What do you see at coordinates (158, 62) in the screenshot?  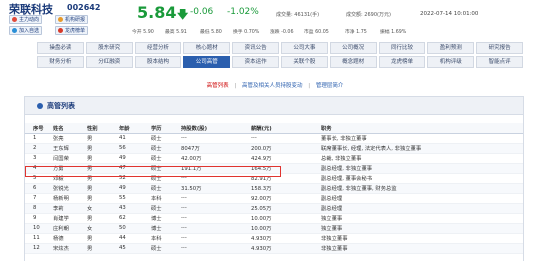 I see `nav-item-share-structure: 股本结构` at bounding box center [158, 62].